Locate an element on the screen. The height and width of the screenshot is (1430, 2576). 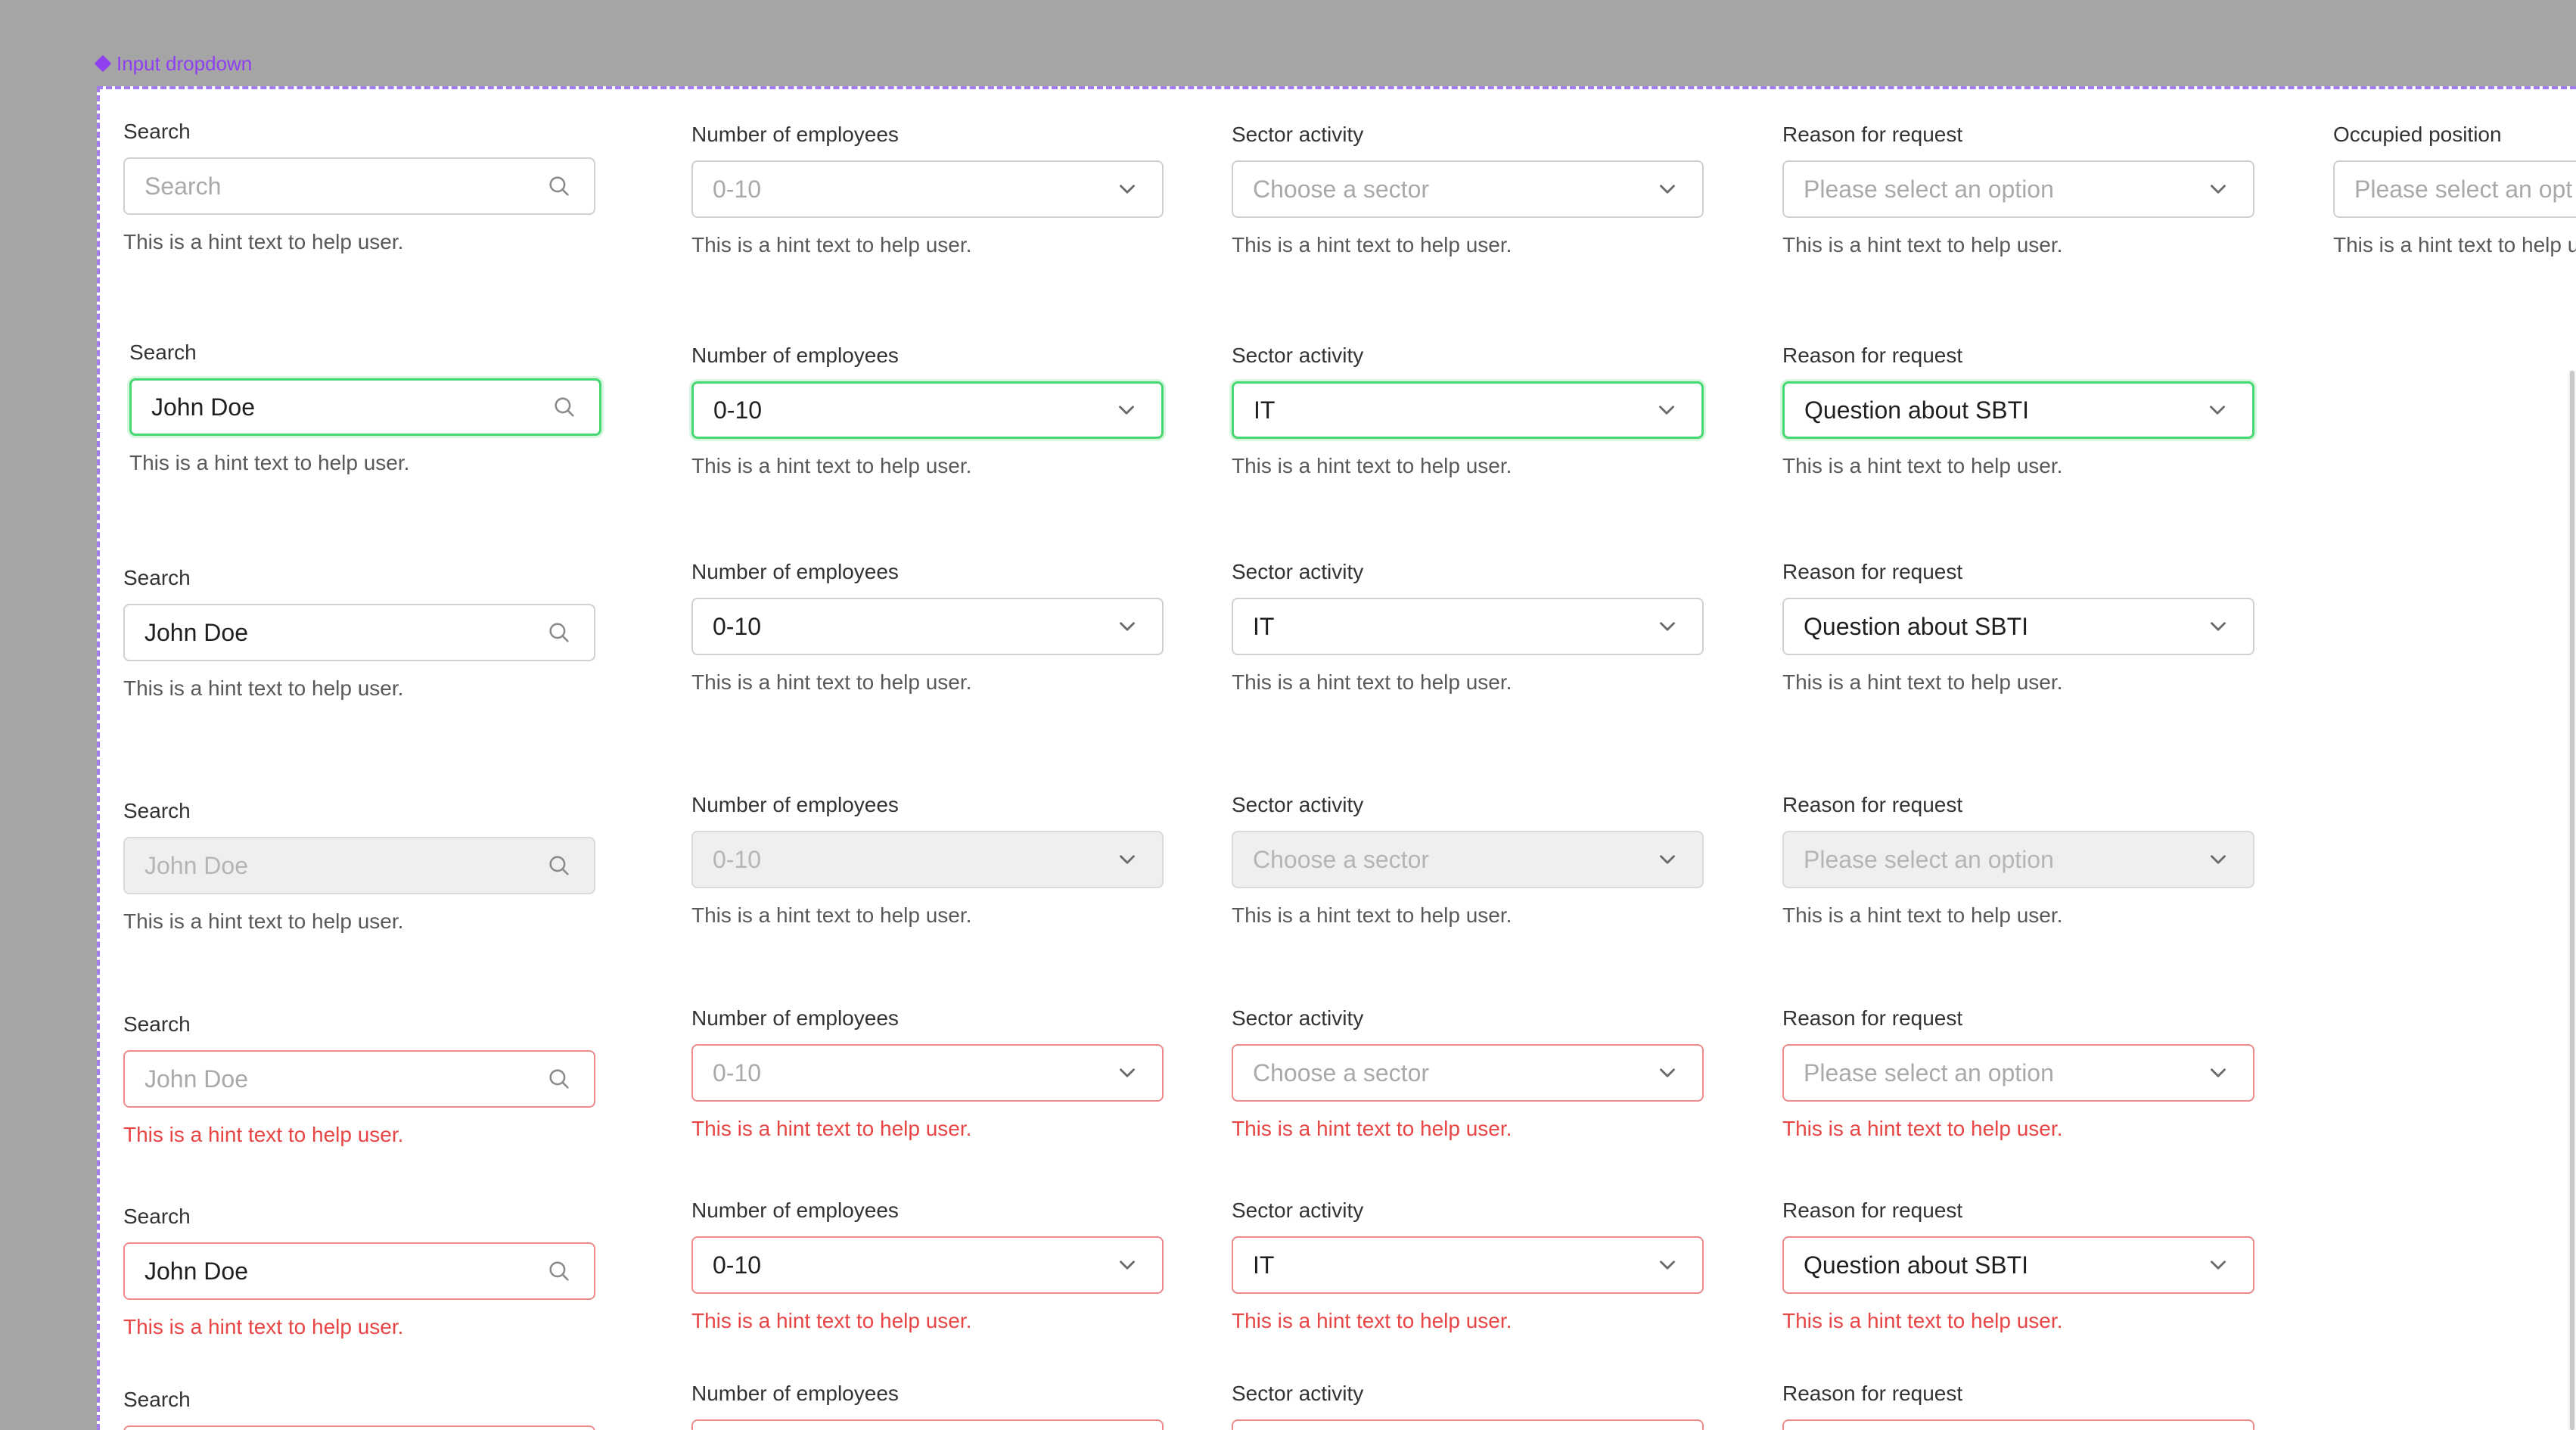
search-input: Search is located at coordinates (359, 186).